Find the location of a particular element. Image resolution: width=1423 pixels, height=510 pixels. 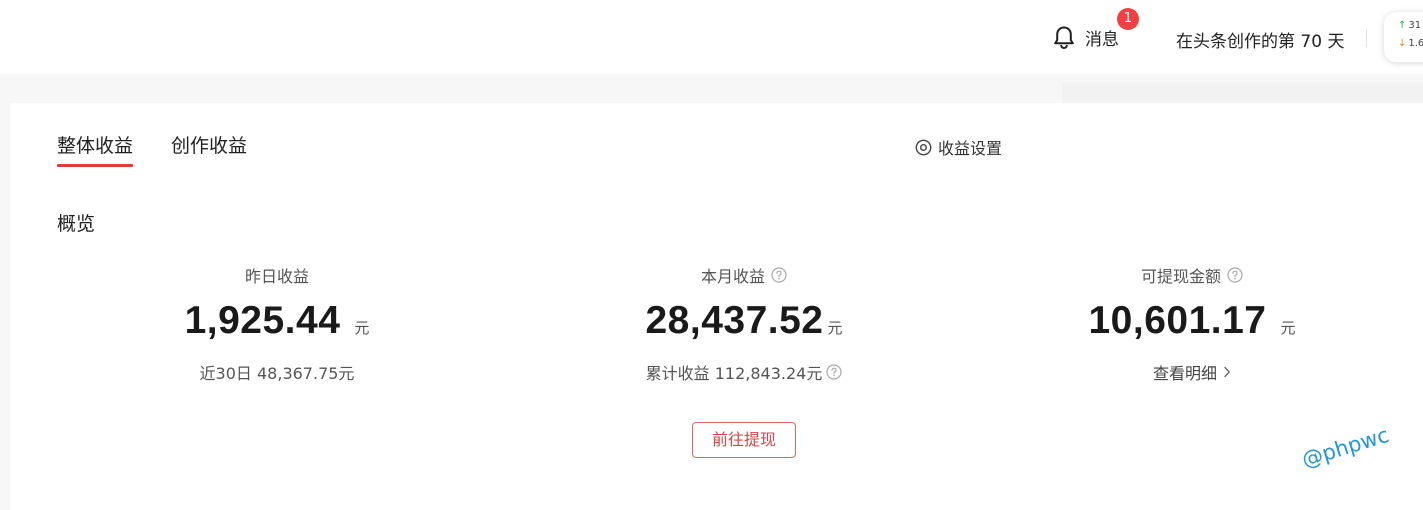

stat-down-value: 1.6 is located at coordinates (1415, 43).